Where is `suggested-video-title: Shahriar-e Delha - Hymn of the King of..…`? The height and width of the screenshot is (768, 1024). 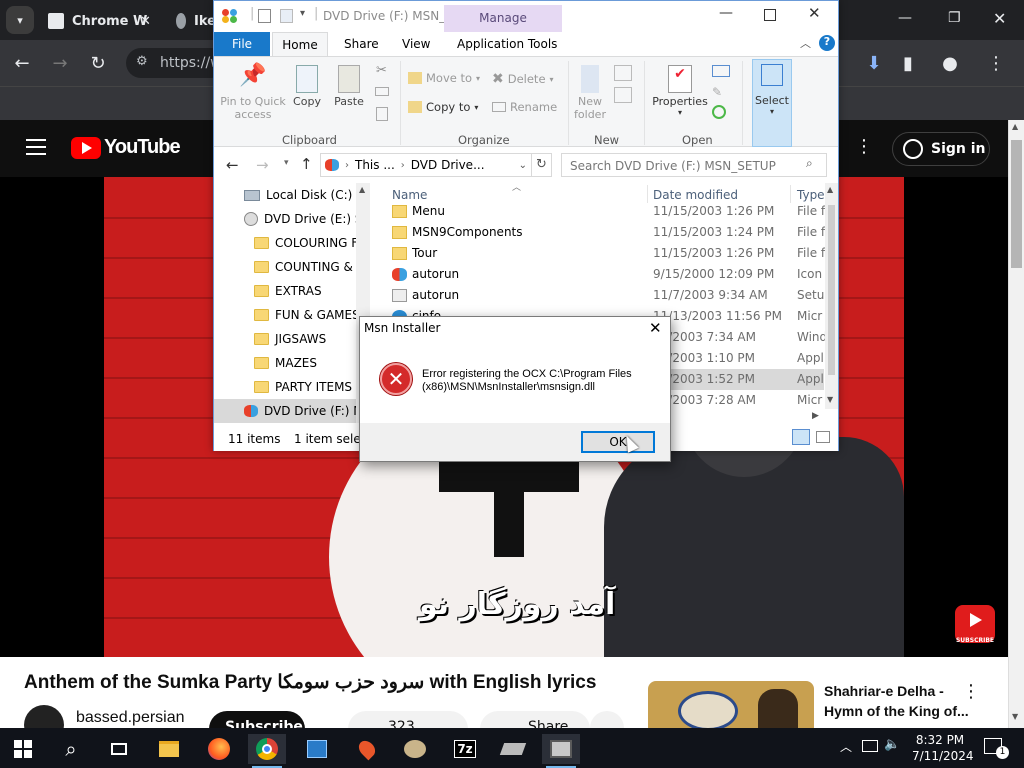
suggested-video-title: Shahriar-e Delha - Hymn of the King of..… is located at coordinates (896, 701).